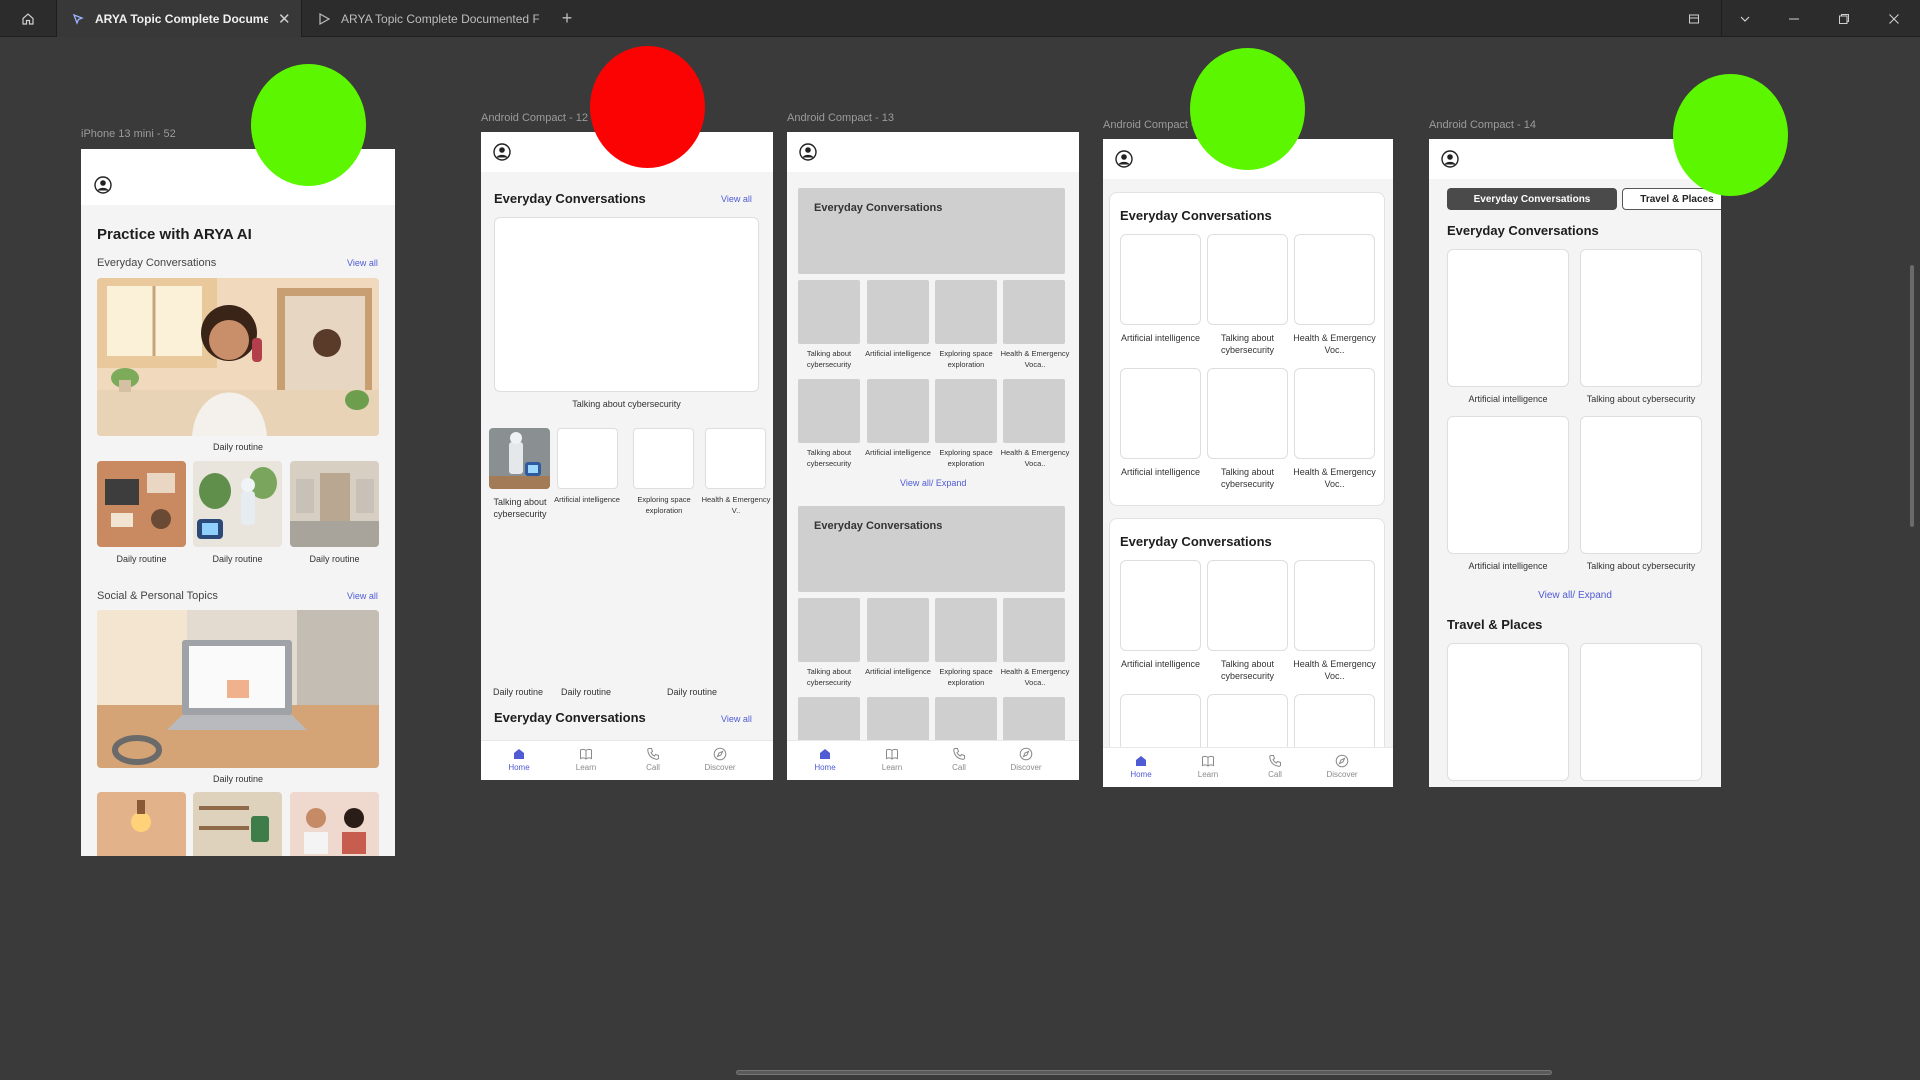 The height and width of the screenshot is (1080, 1920). I want to click on chip-travel-places: Travel & Places, so click(1671, 199).